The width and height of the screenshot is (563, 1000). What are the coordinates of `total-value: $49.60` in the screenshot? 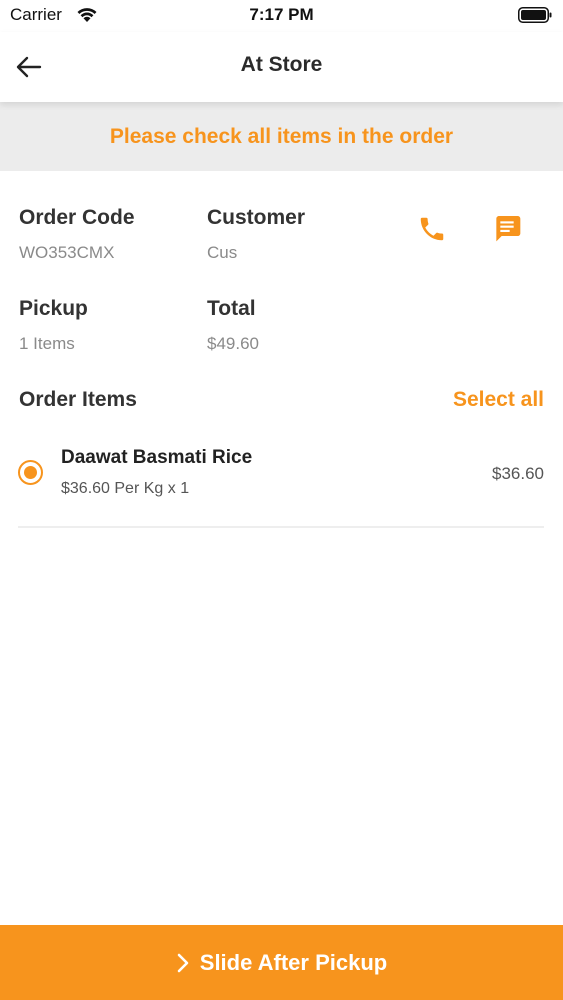 It's located at (233, 343).